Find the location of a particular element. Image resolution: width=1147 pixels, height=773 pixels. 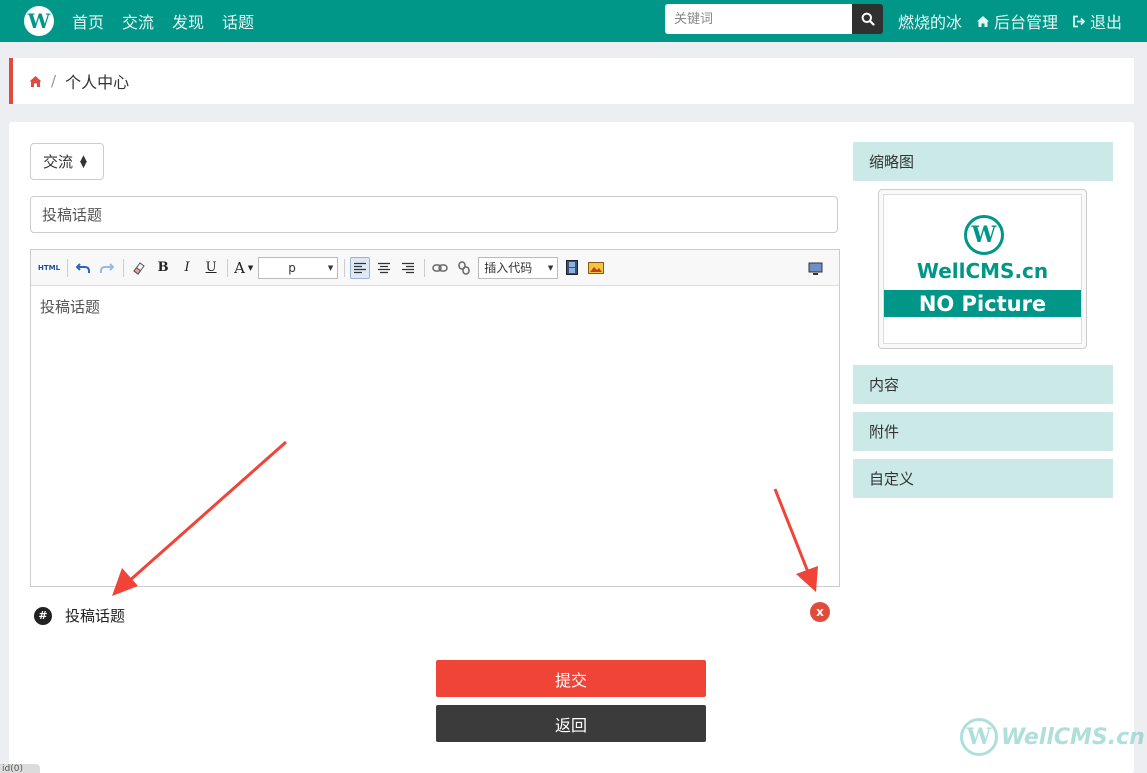

content-section-label: 内容 is located at coordinates (884, 385).